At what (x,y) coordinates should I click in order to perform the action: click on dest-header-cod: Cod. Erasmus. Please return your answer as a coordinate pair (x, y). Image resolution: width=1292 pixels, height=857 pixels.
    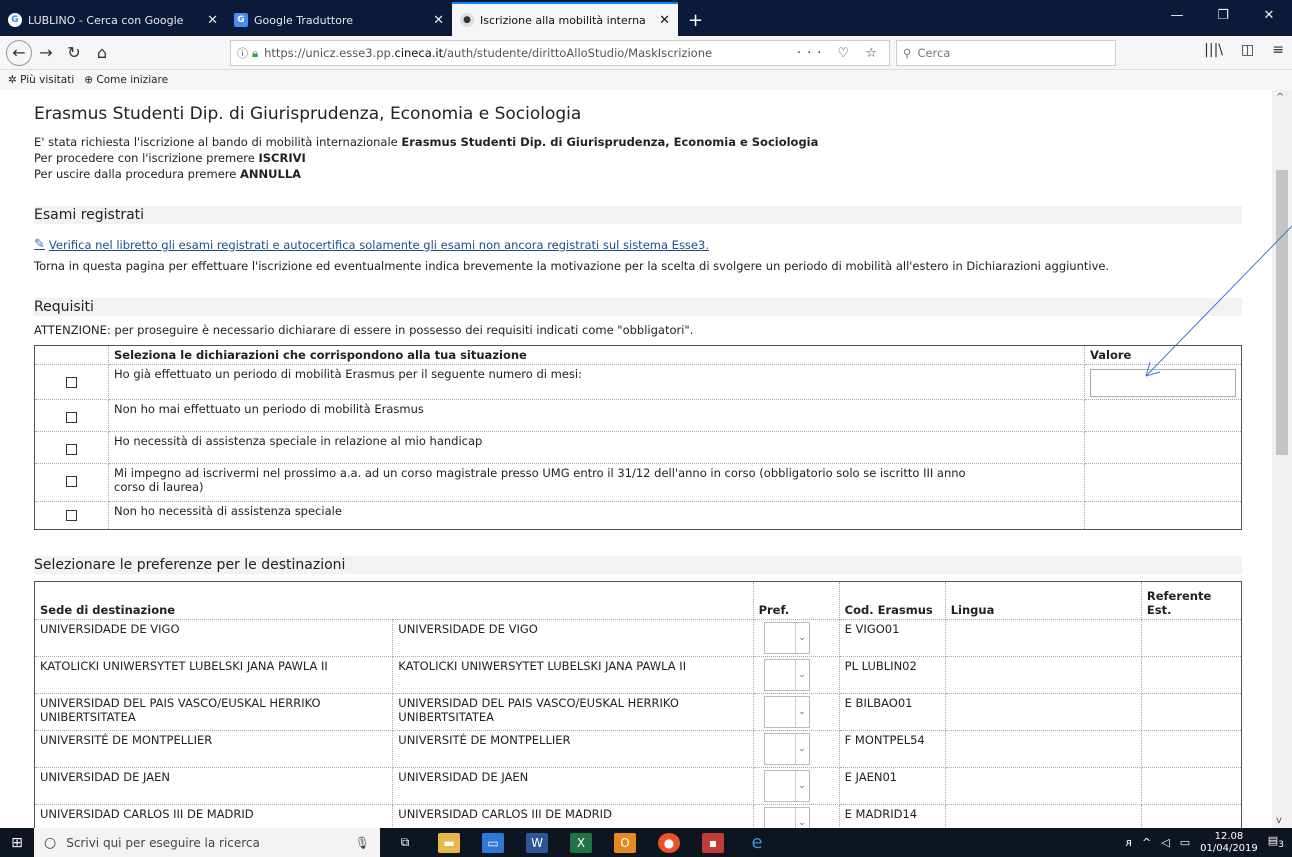
    Looking at the image, I should click on (892, 600).